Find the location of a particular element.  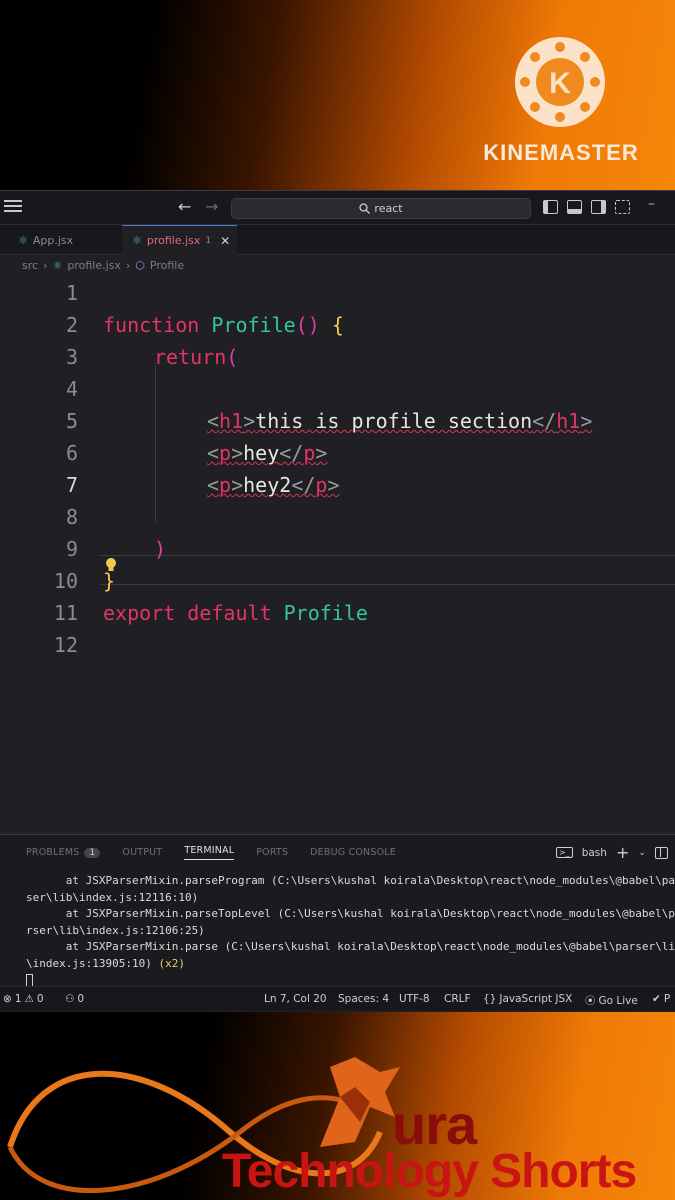

minimize-icon: – is located at coordinates (651, 204).